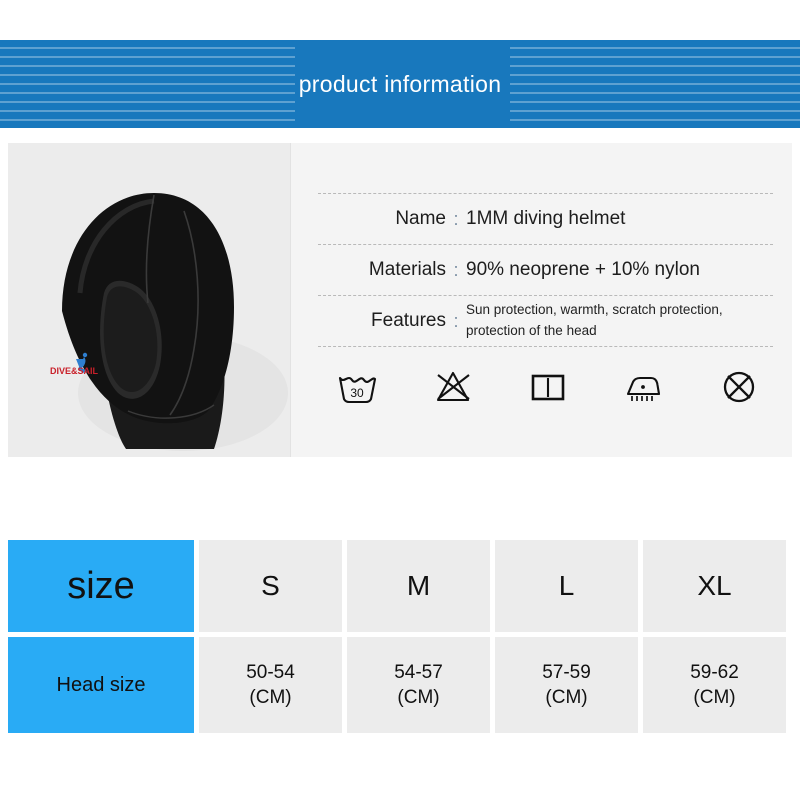 The image size is (800, 800). Describe the element at coordinates (418, 685) in the screenshot. I see `head-size-value-m: 54-57 (CM)` at that location.